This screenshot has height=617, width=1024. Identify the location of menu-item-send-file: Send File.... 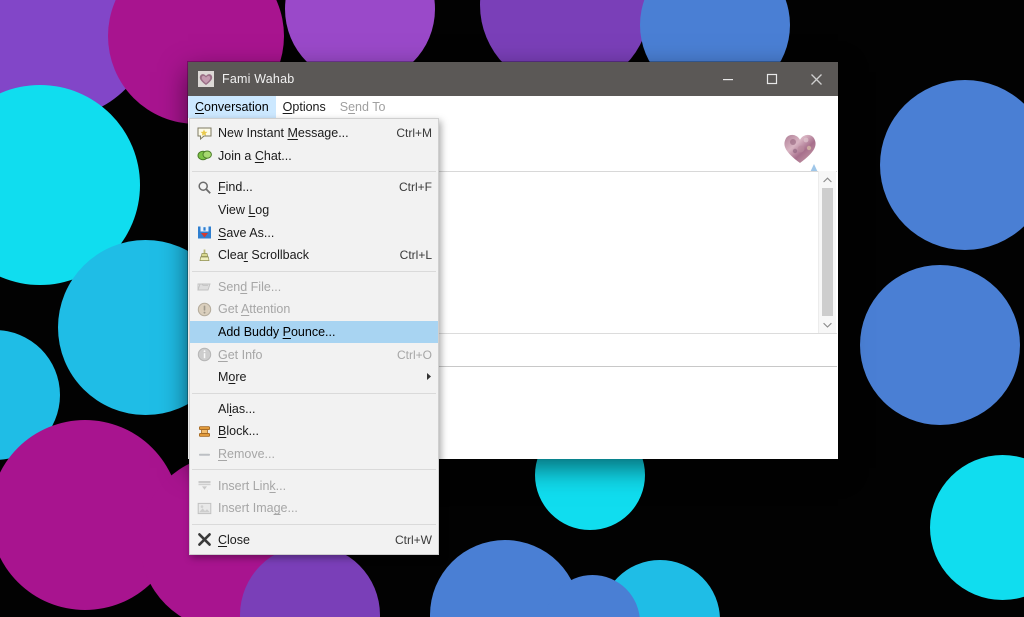
(314, 287).